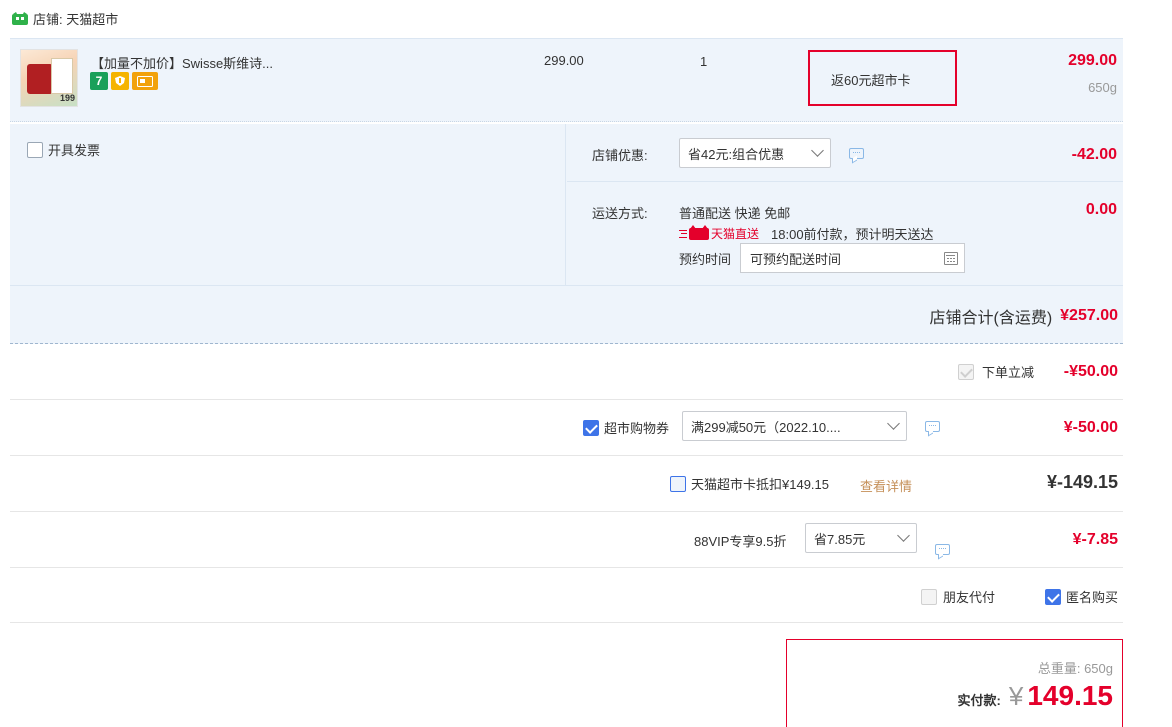  What do you see at coordinates (1089, 315) in the screenshot?
I see `shop-total-value: ¥257.00` at bounding box center [1089, 315].